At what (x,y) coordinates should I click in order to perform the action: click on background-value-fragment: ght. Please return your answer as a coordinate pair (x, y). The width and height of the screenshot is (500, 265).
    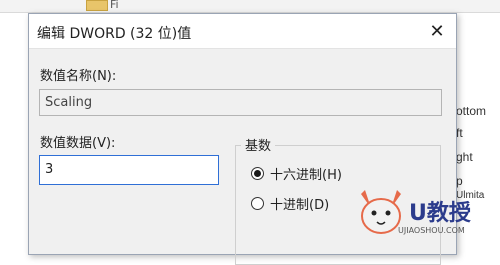
    Looking at the image, I should click on (464, 157).